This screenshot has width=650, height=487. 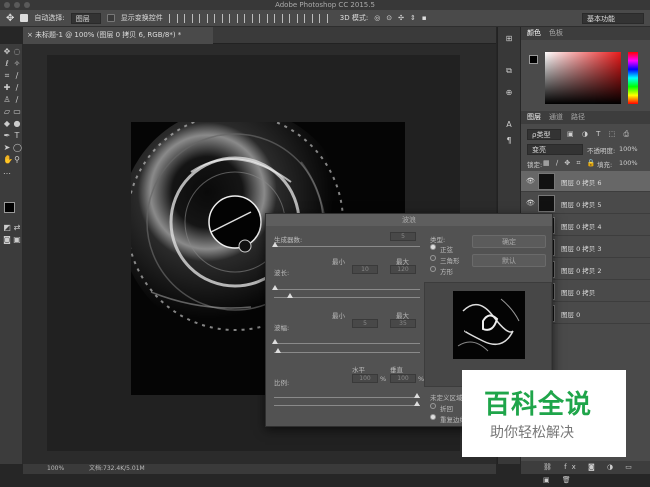 I want to click on history-panel-icon: ⊞, so click(x=509, y=39).